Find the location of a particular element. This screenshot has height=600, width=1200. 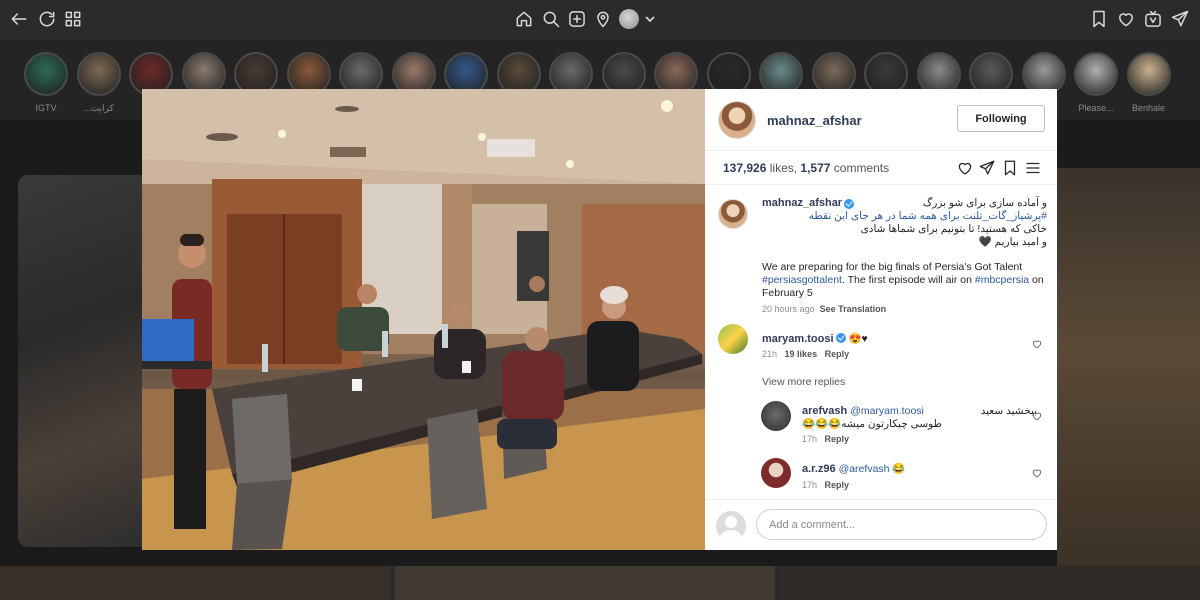

back-arrow-icon is located at coordinates (19, 19).